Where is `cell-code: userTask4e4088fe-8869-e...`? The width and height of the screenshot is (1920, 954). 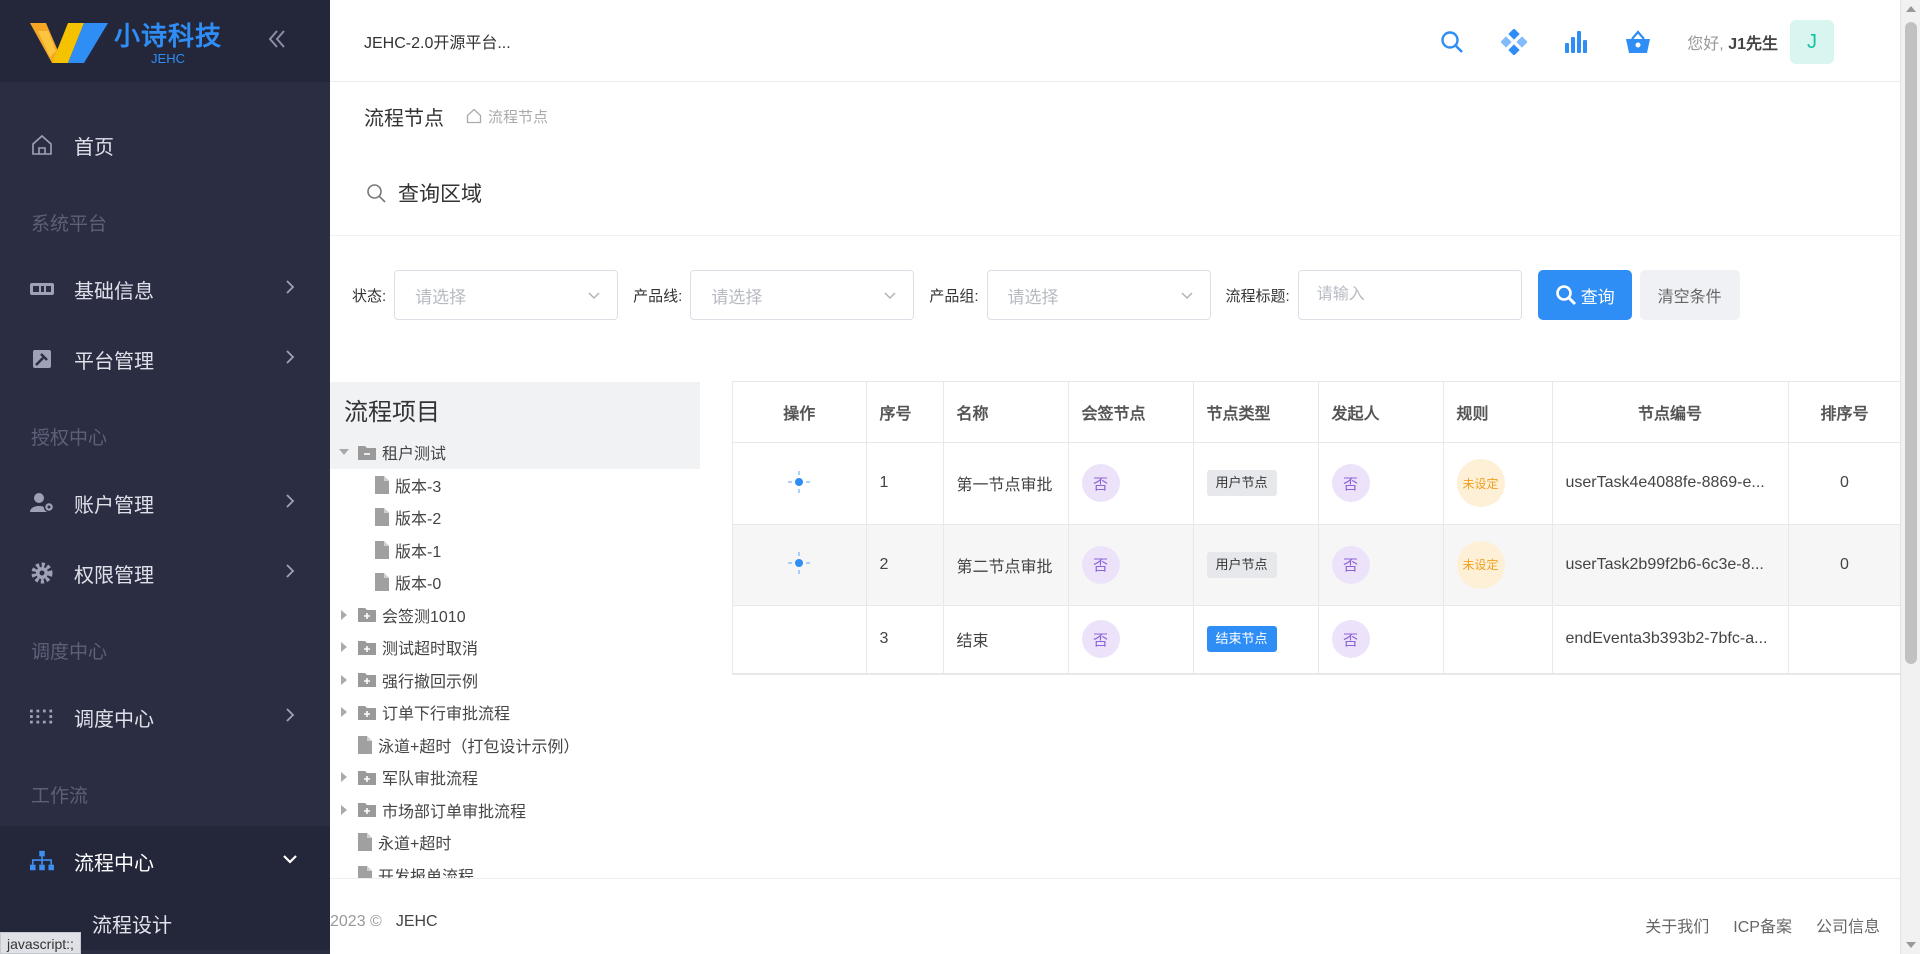
cell-code: userTask4e4088fe-8869-e... is located at coordinates (1670, 483).